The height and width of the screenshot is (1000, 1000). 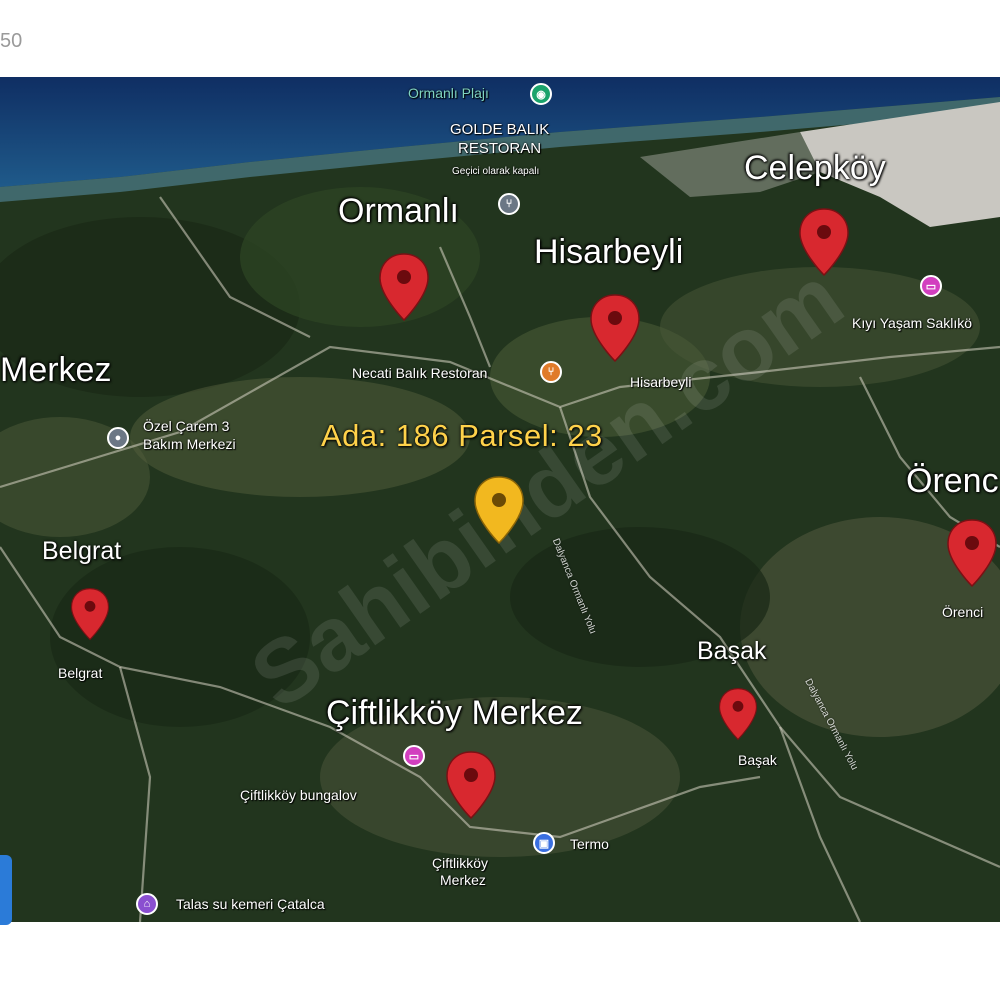 What do you see at coordinates (463, 880) in the screenshot?
I see `ciftlikkoy-small-2: Merkez` at bounding box center [463, 880].